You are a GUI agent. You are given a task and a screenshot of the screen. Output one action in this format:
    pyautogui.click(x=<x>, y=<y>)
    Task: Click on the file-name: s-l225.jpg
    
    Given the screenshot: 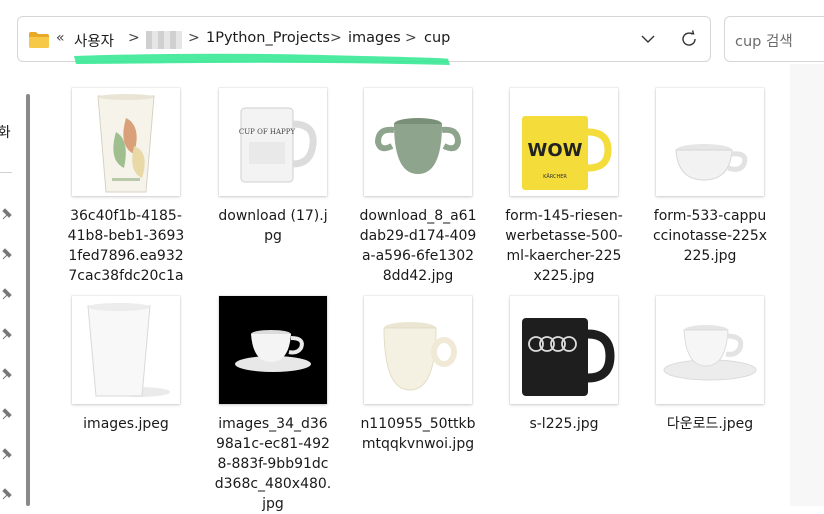 What is the action you would take?
    pyautogui.click(x=564, y=424)
    